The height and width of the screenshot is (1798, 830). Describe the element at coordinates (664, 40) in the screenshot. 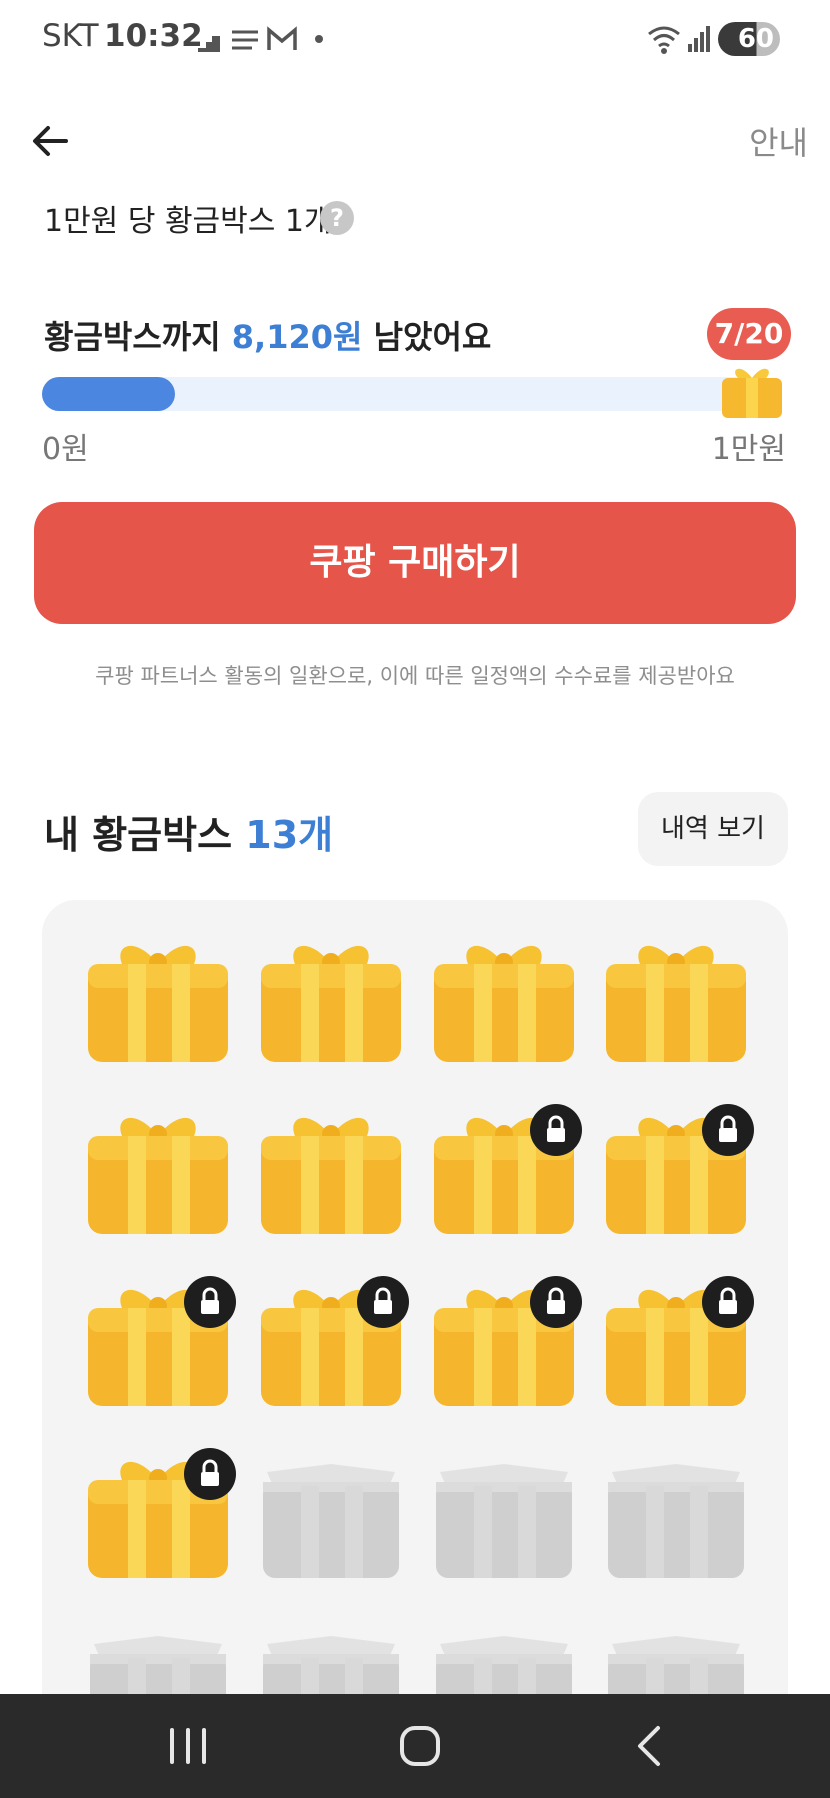

I see `wifi-icon` at that location.